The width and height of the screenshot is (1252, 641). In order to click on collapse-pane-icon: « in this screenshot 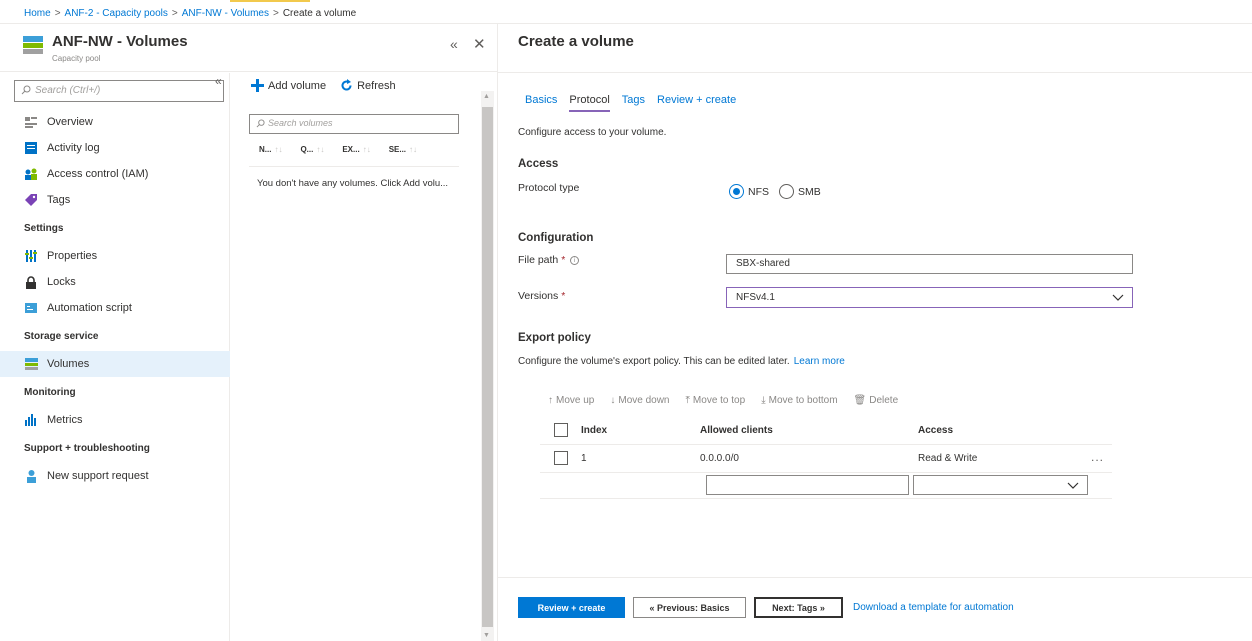, I will do `click(454, 44)`.